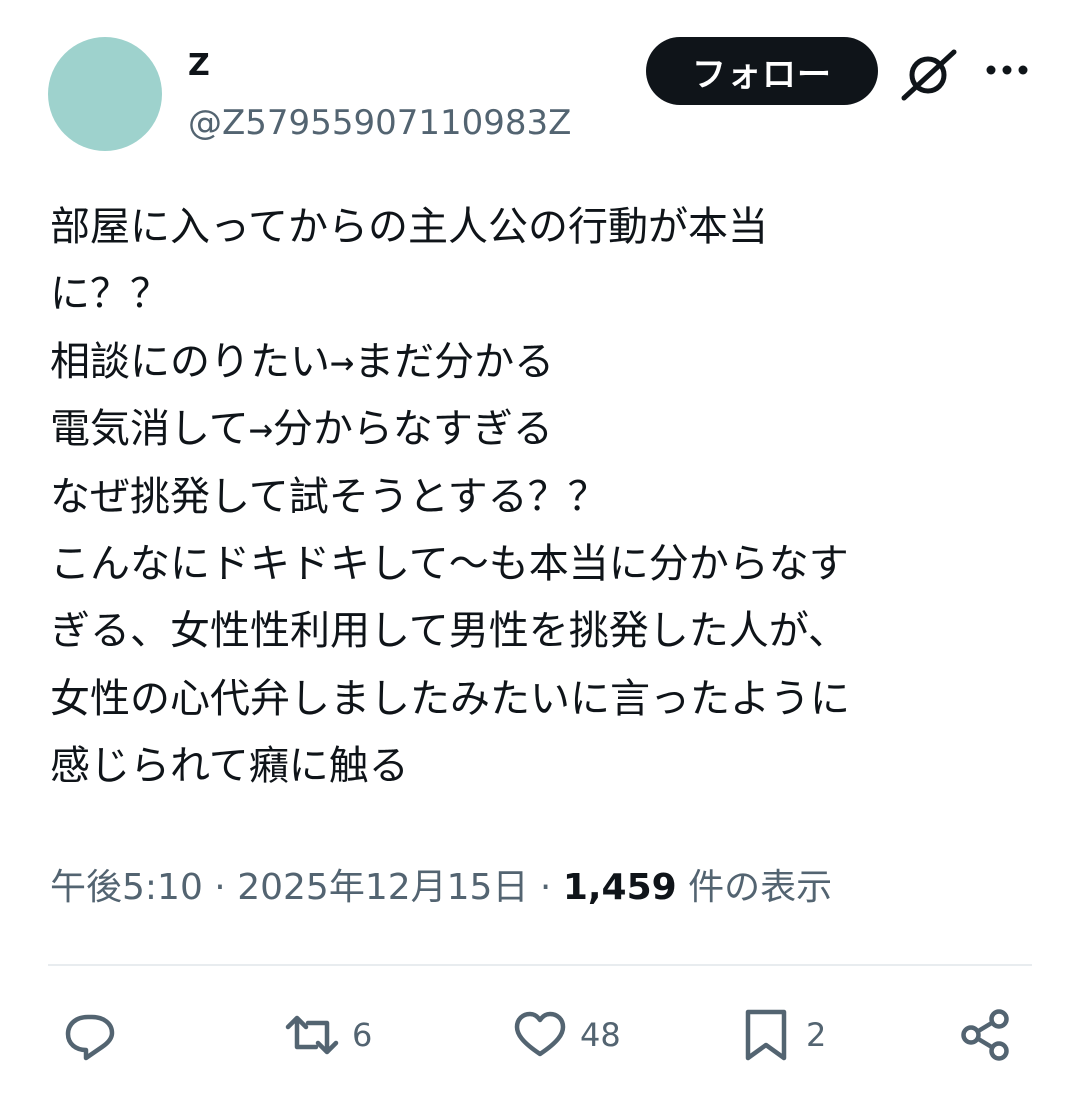 This screenshot has width=1080, height=1108. Describe the element at coordinates (301, 429) in the screenshot. I see `tweet-line: 電気消して→分からなすぎる` at that location.